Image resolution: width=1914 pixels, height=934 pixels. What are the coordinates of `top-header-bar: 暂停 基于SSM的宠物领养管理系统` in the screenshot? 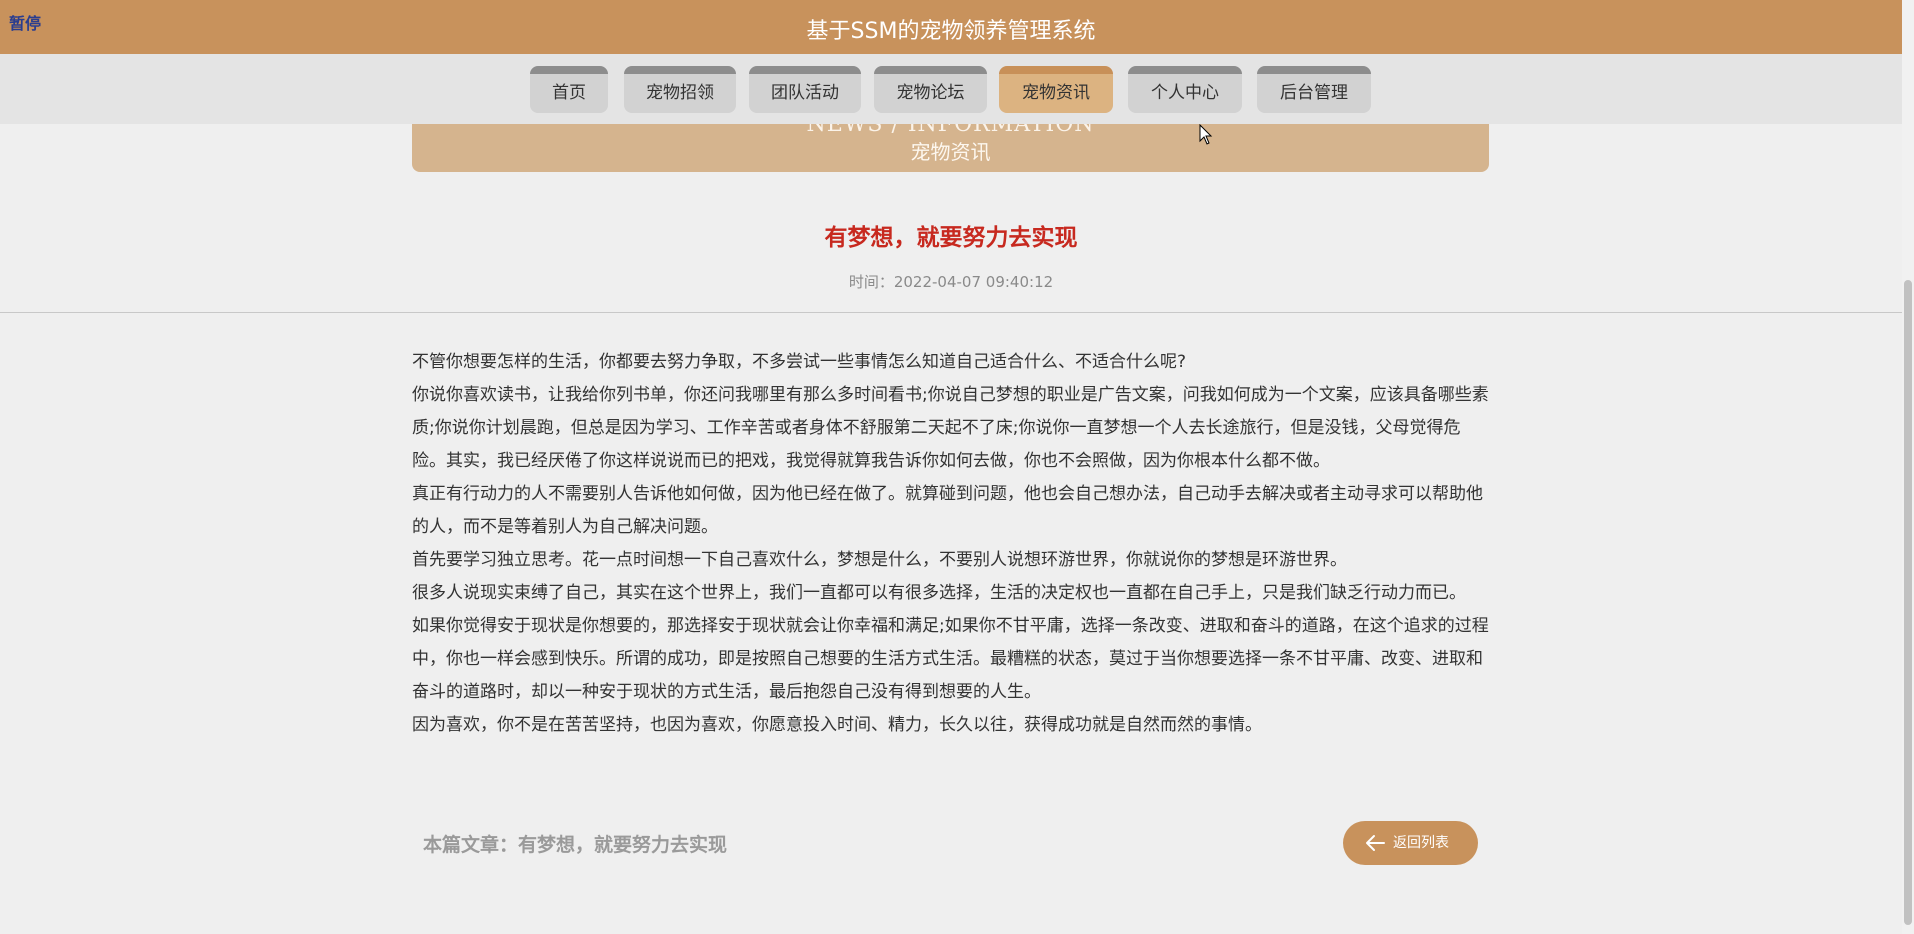 It's located at (951, 27).